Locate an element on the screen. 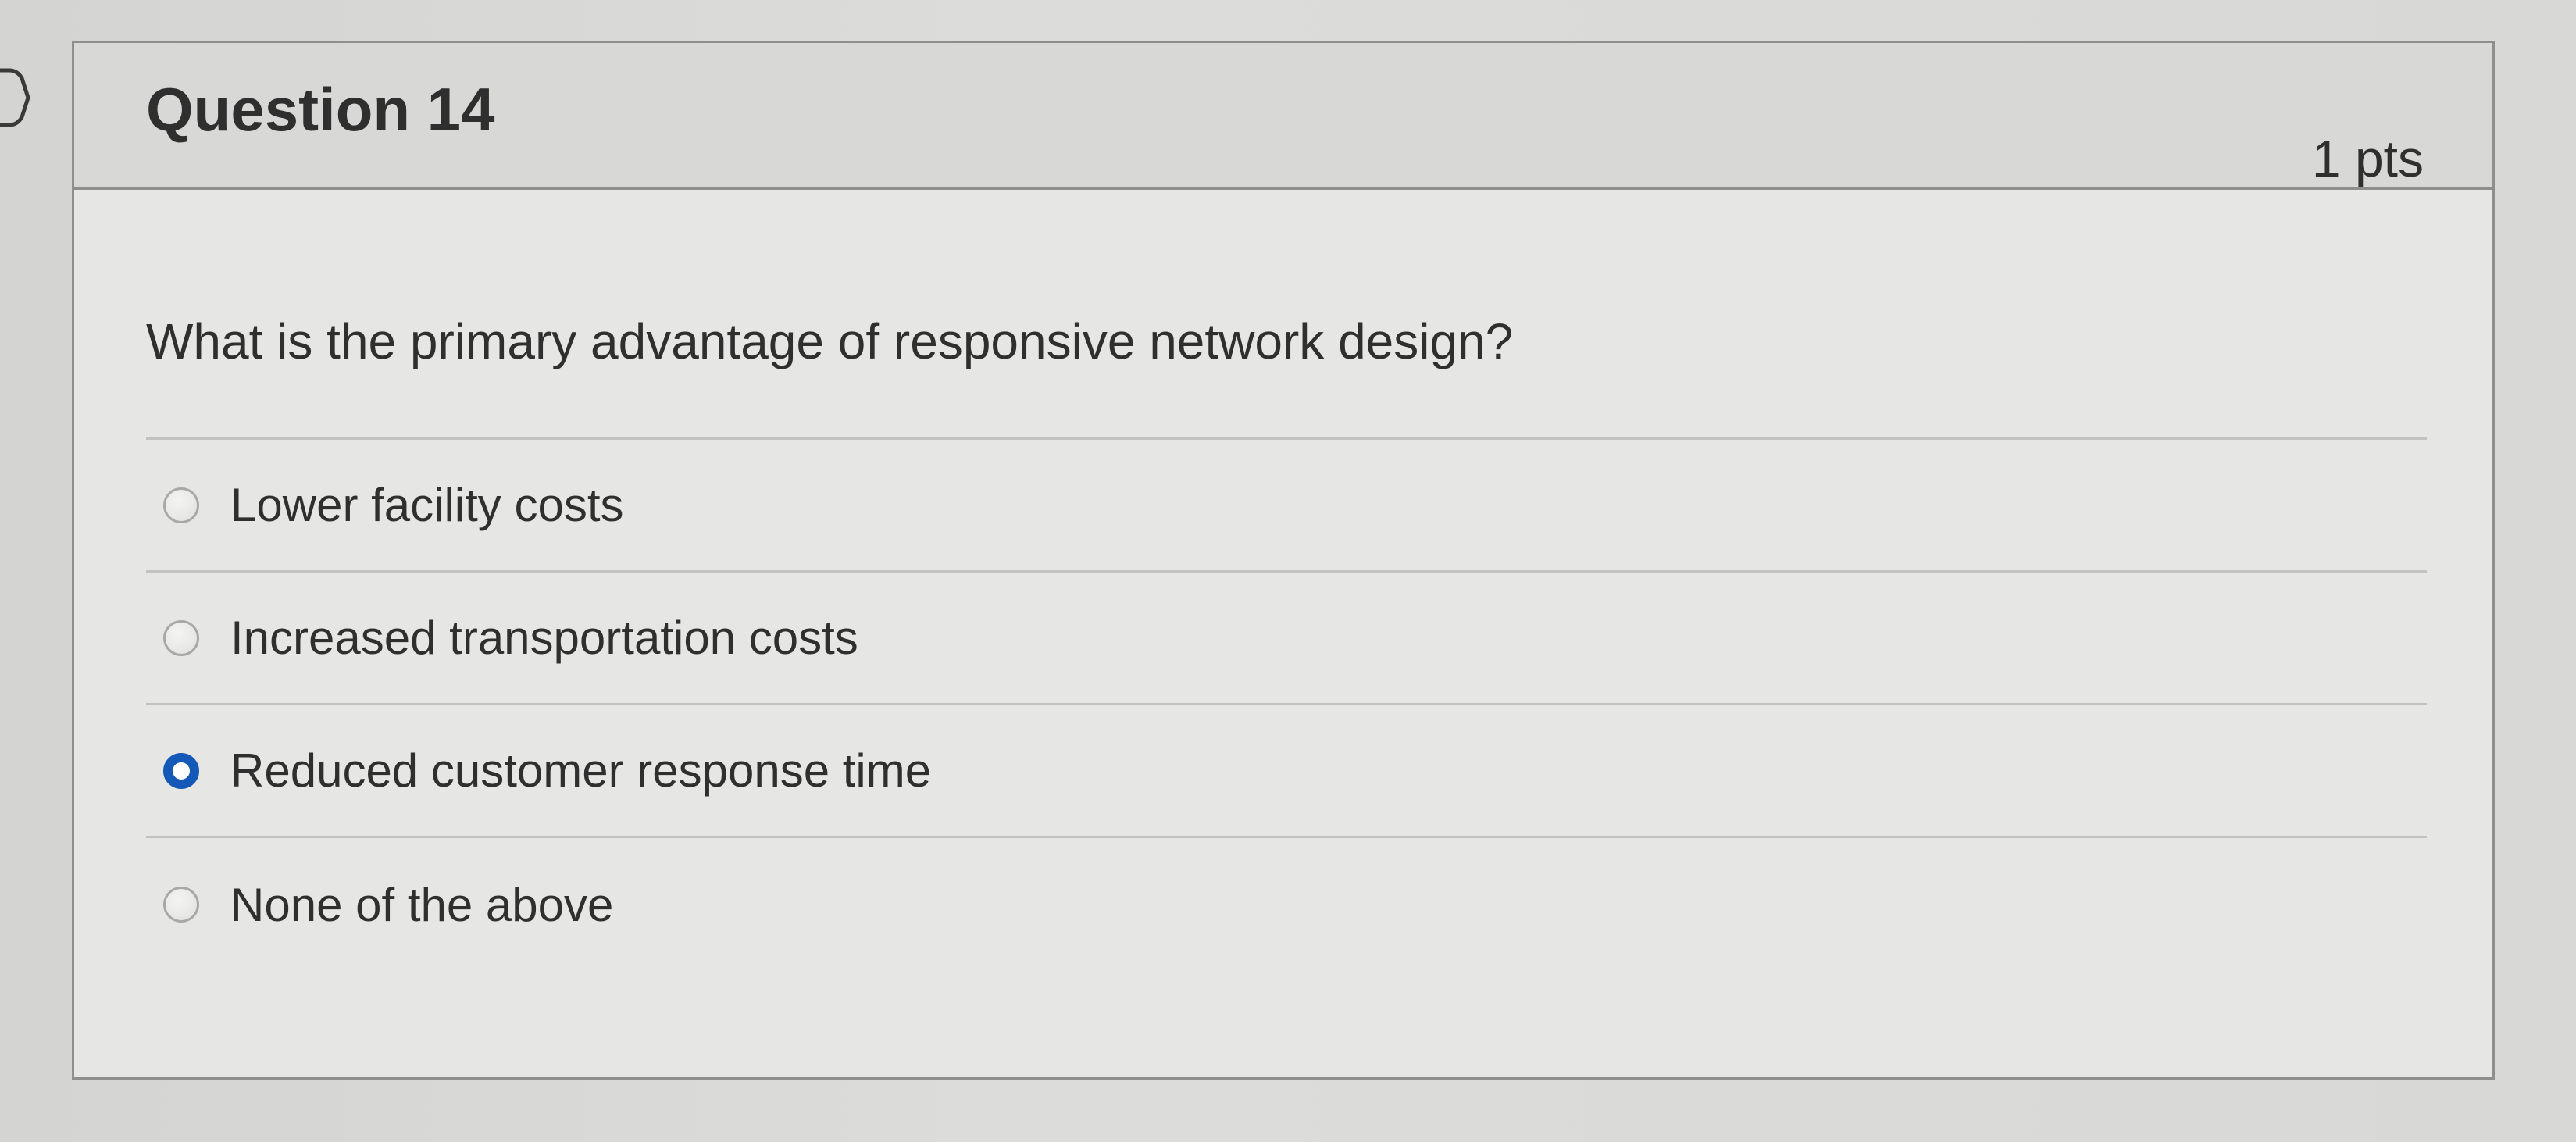 The image size is (2576, 1142). question-points: 1 pts is located at coordinates (2367, 158).